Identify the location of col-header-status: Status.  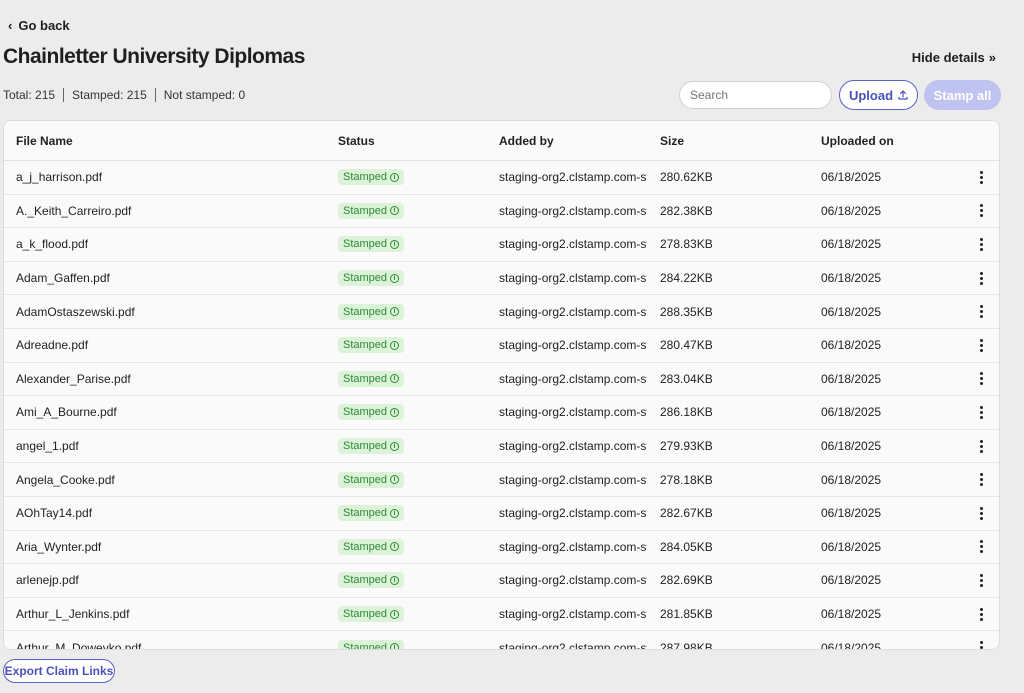
(418, 141).